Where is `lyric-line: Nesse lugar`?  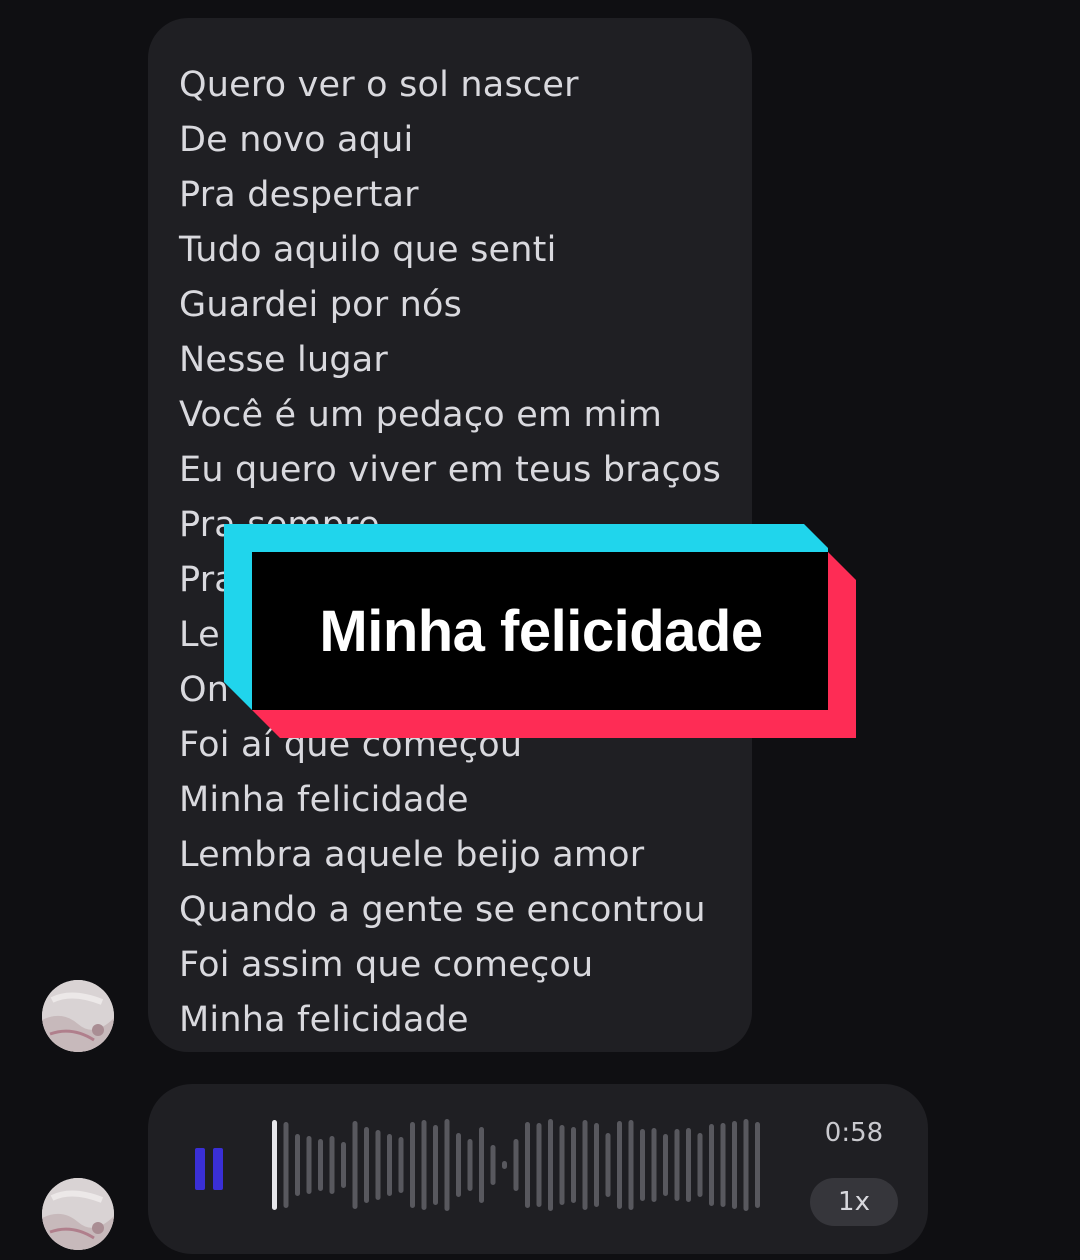
lyric-line: Nesse lugar is located at coordinates (284, 360).